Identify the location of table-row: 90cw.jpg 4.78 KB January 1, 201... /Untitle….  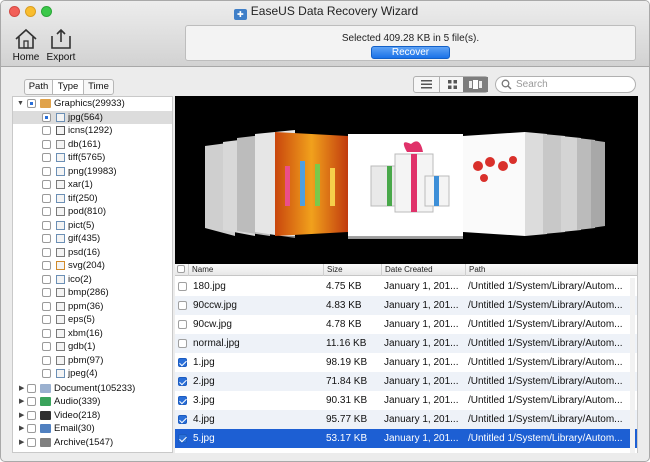
(406, 324).